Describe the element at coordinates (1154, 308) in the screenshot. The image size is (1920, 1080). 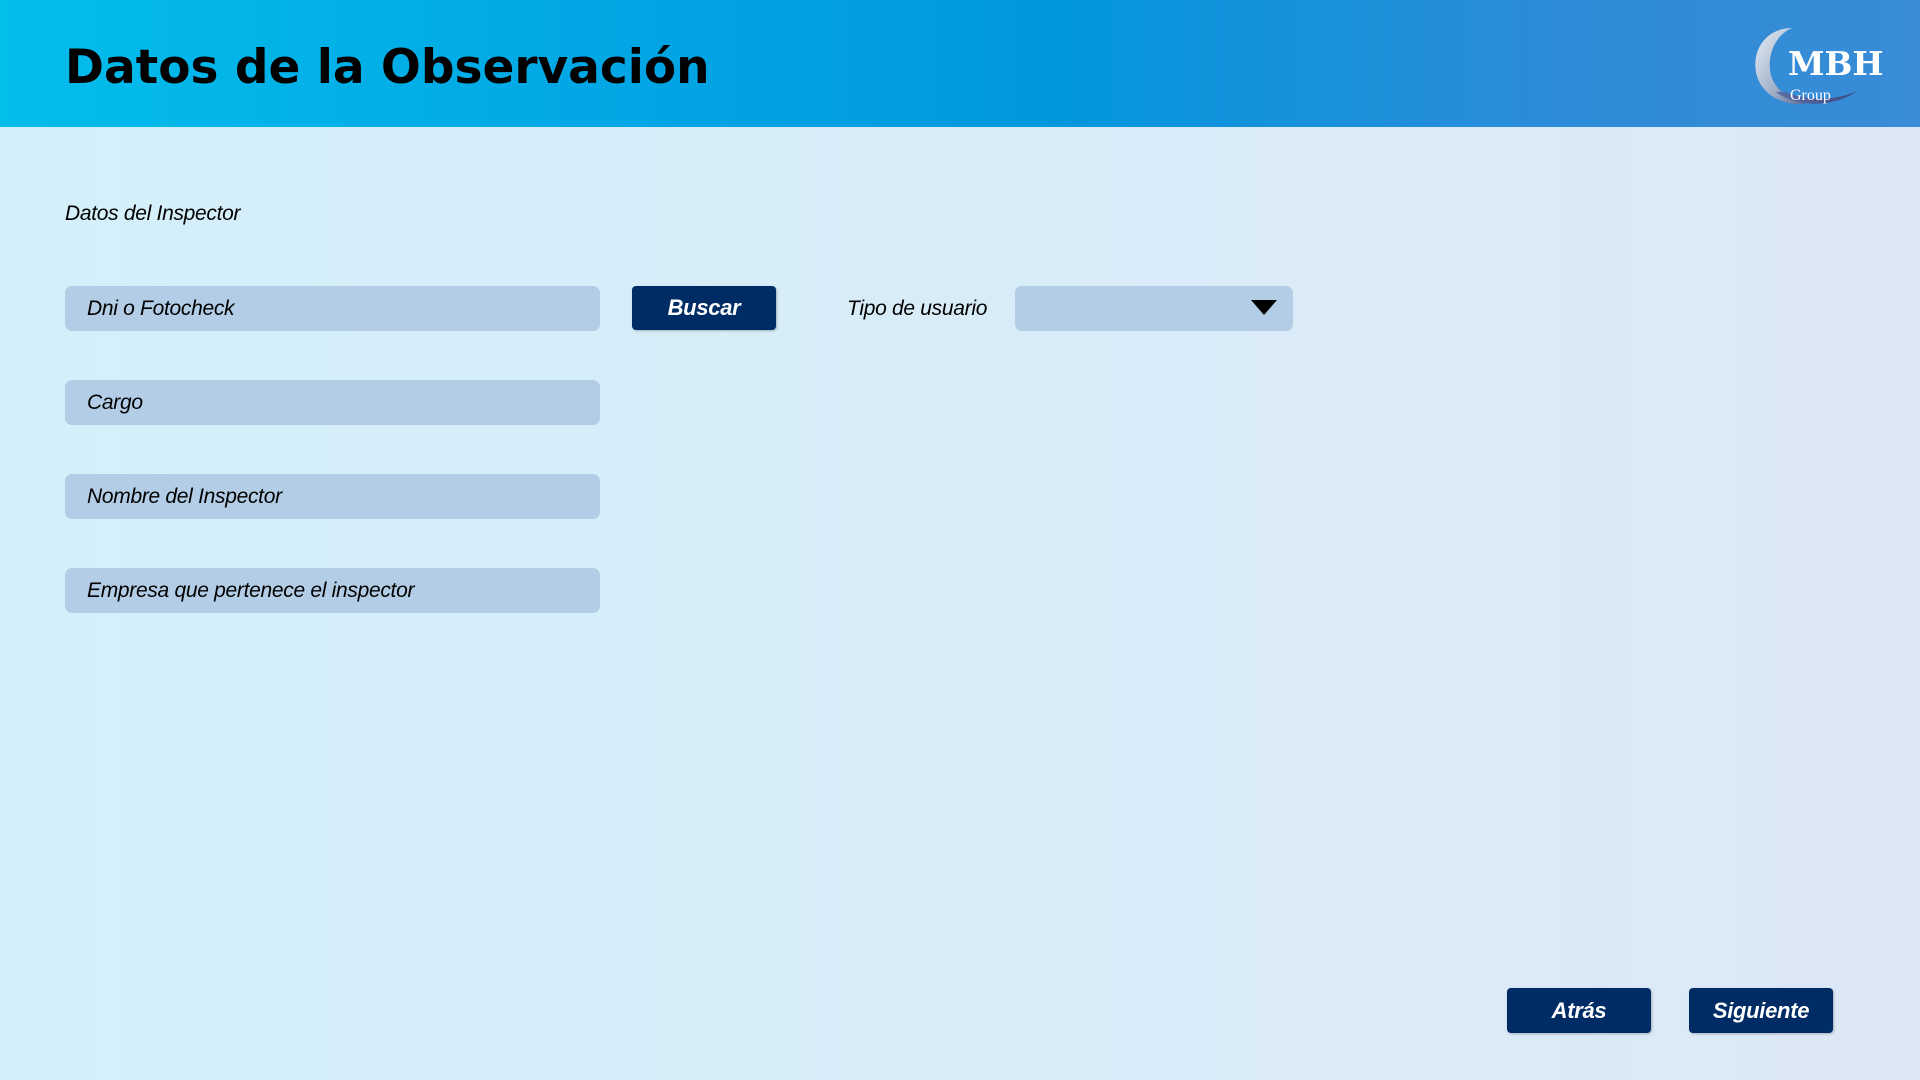
I see `user-type-select` at that location.